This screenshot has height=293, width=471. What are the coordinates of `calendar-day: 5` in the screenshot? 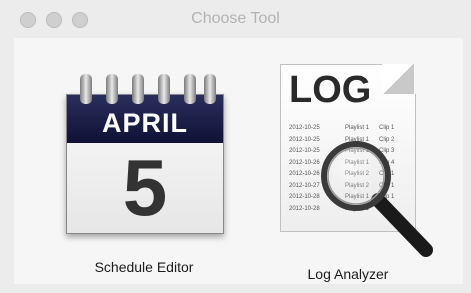 It's located at (145, 187).